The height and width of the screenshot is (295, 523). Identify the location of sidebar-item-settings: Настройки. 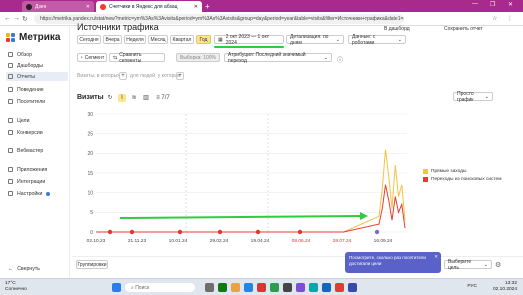
(37, 193).